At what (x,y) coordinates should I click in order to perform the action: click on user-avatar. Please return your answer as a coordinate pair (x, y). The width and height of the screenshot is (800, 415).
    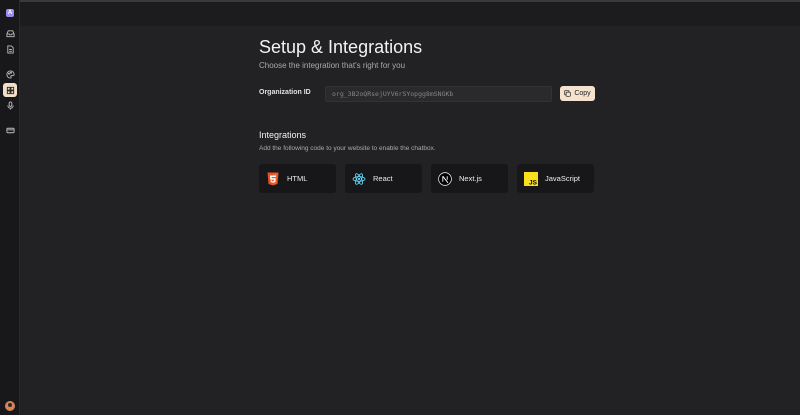
    Looking at the image, I should click on (10, 406).